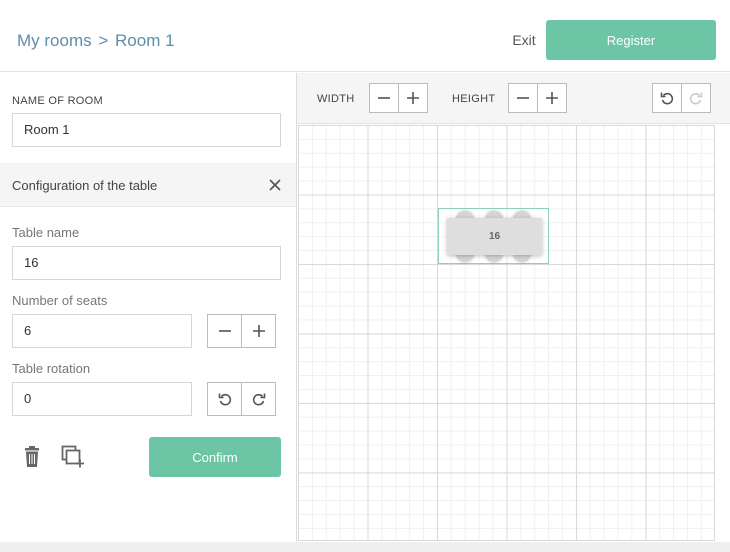 The image size is (730, 552). I want to click on redo-button, so click(696, 98).